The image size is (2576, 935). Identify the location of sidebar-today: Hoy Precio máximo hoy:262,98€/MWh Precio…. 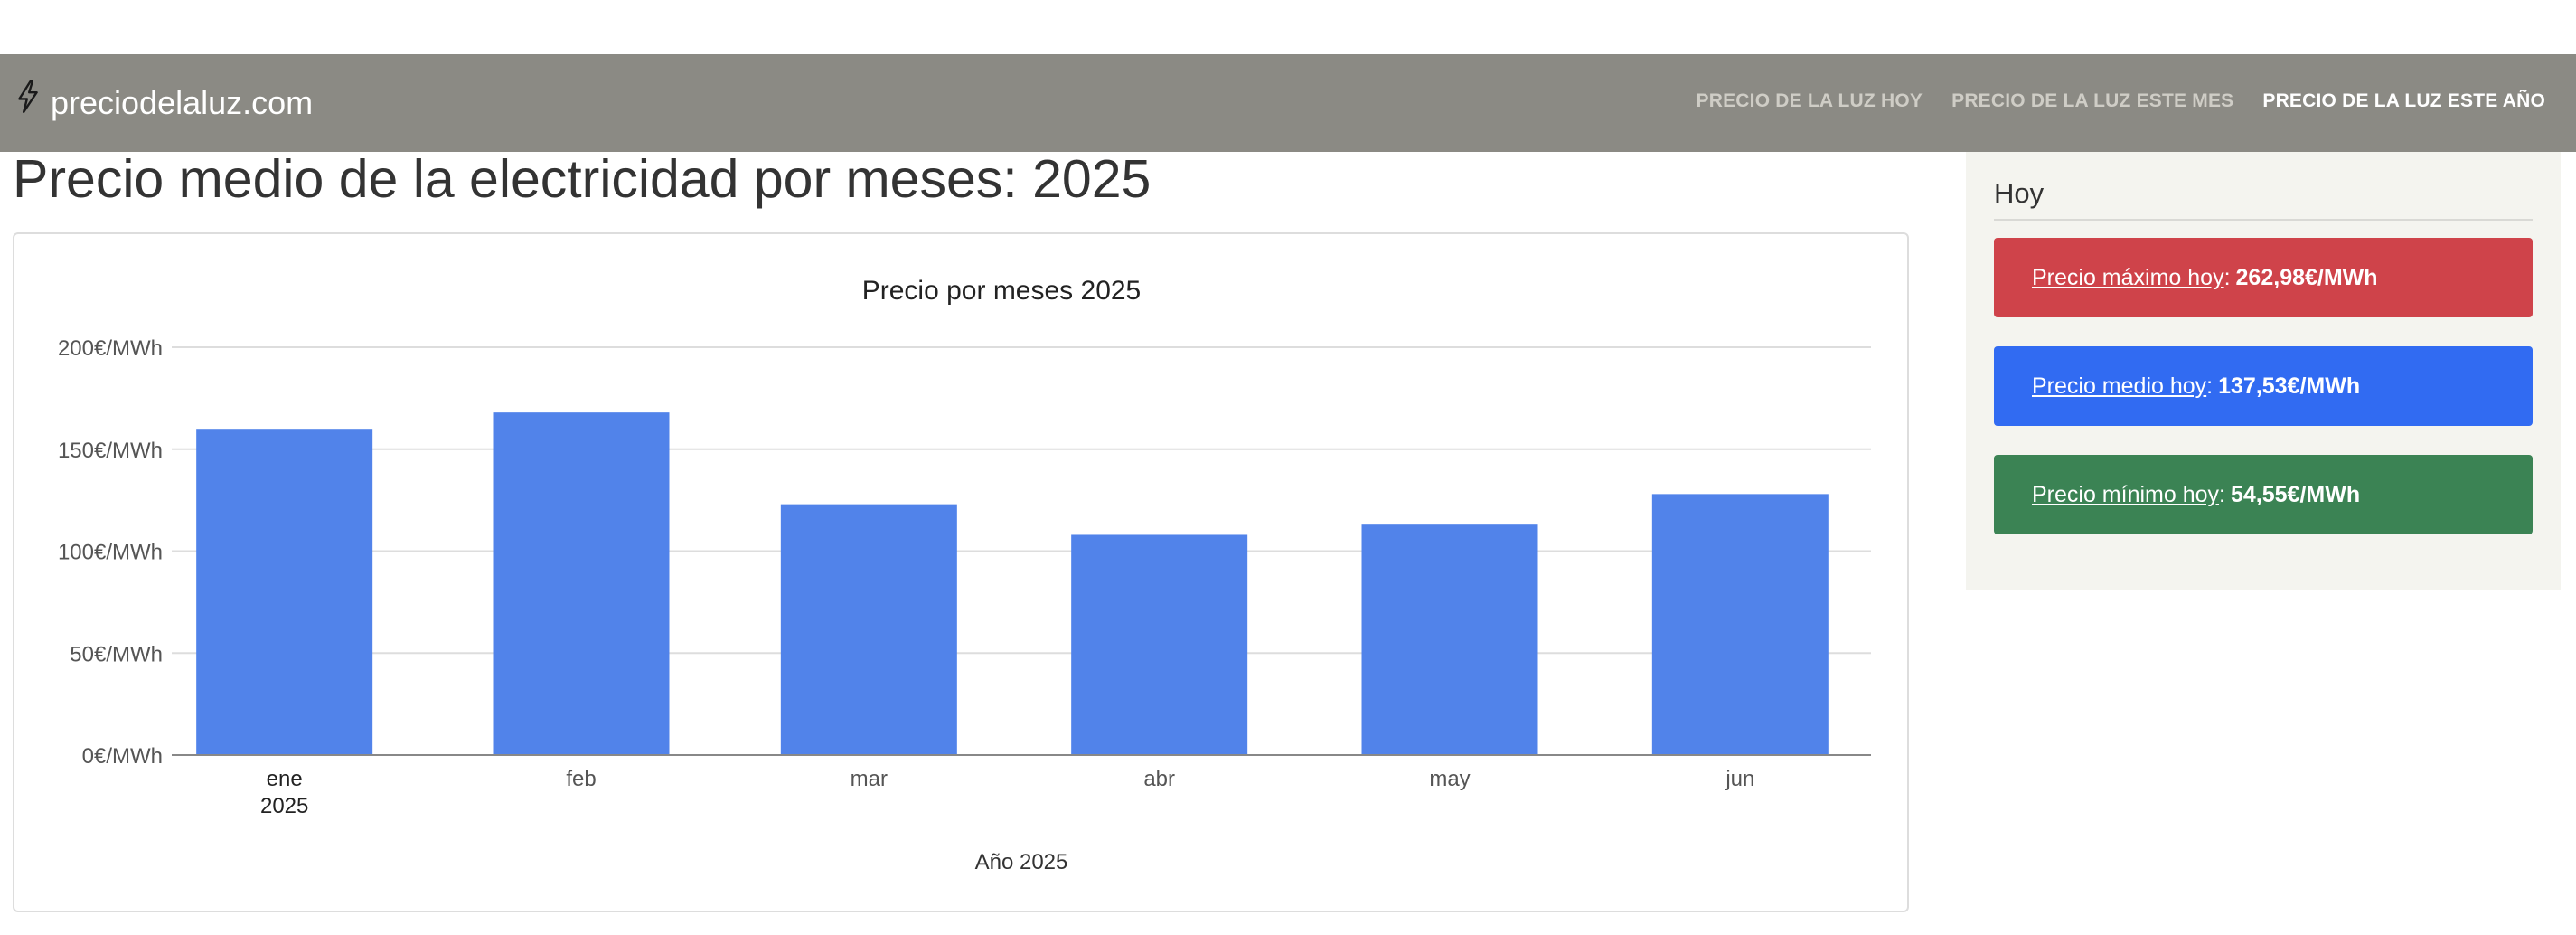
(2263, 371).